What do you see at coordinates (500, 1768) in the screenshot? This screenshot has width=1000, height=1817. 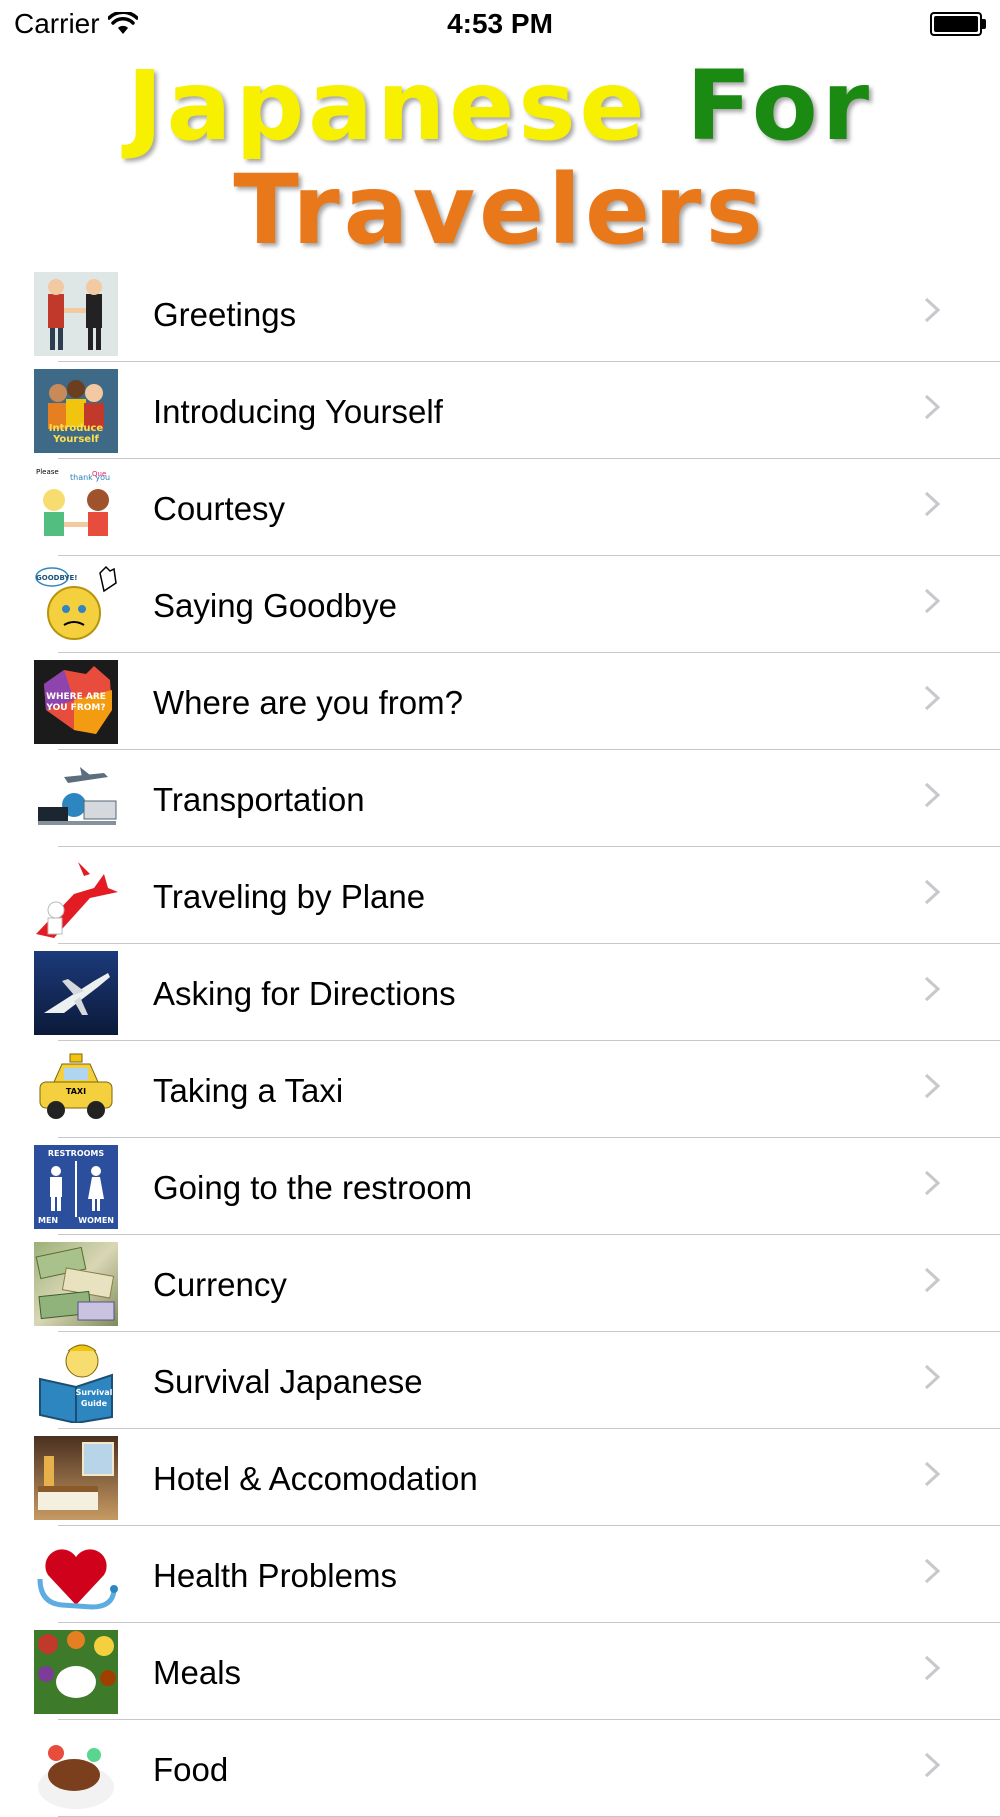 I see `list-item: Food` at bounding box center [500, 1768].